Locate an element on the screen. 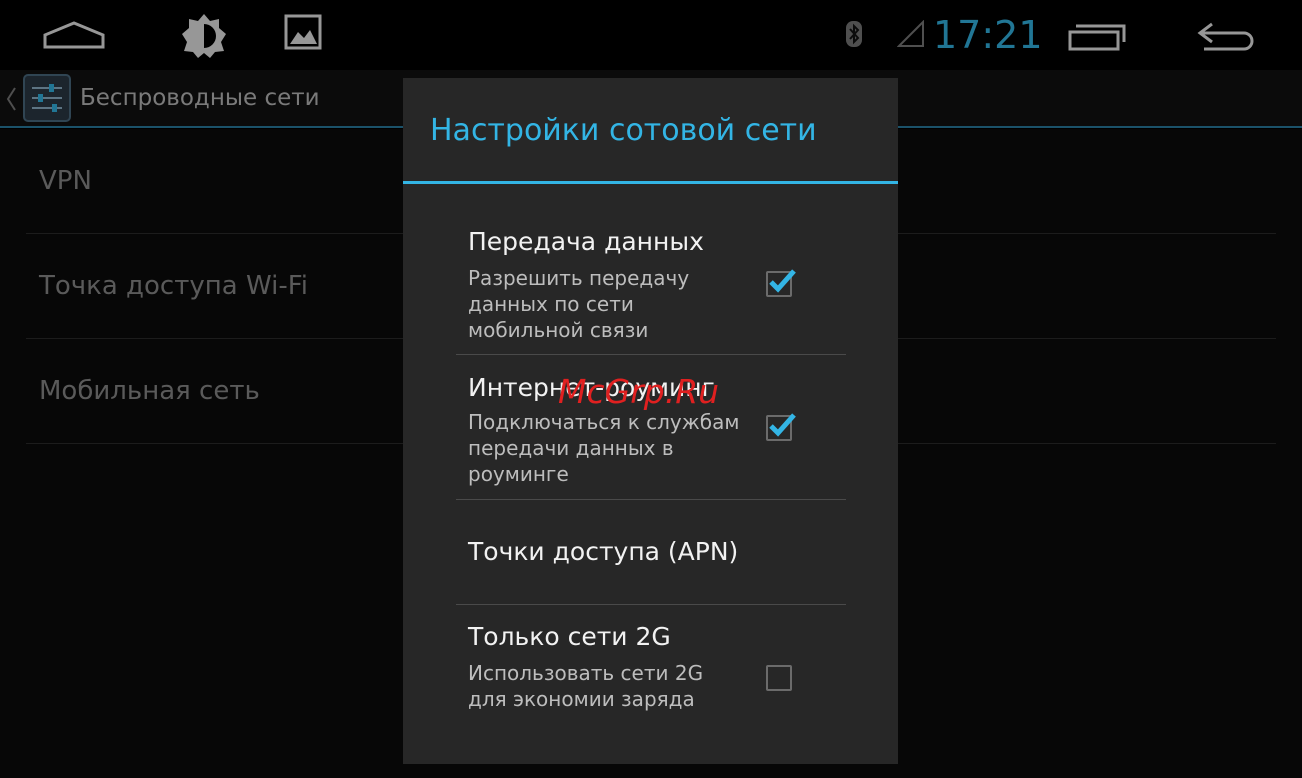 The width and height of the screenshot is (1302, 778). dialog-title: Настройки сотовой сети is located at coordinates (623, 130).